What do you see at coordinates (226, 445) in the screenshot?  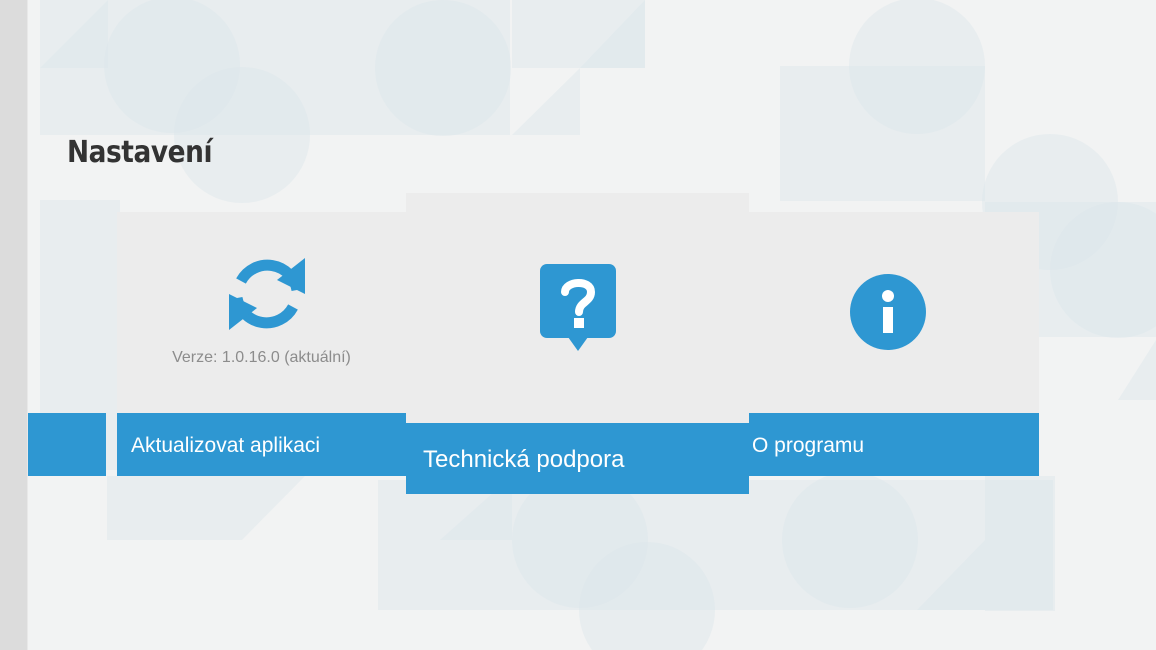 I see `update-app-label: Aktualizovat aplikaci` at bounding box center [226, 445].